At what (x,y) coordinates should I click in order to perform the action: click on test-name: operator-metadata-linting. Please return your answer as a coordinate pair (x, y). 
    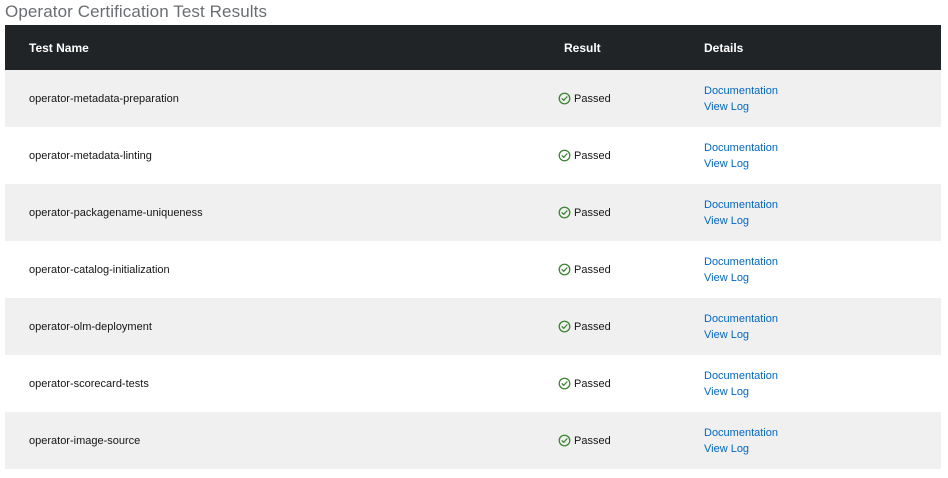
    Looking at the image, I should click on (90, 155).